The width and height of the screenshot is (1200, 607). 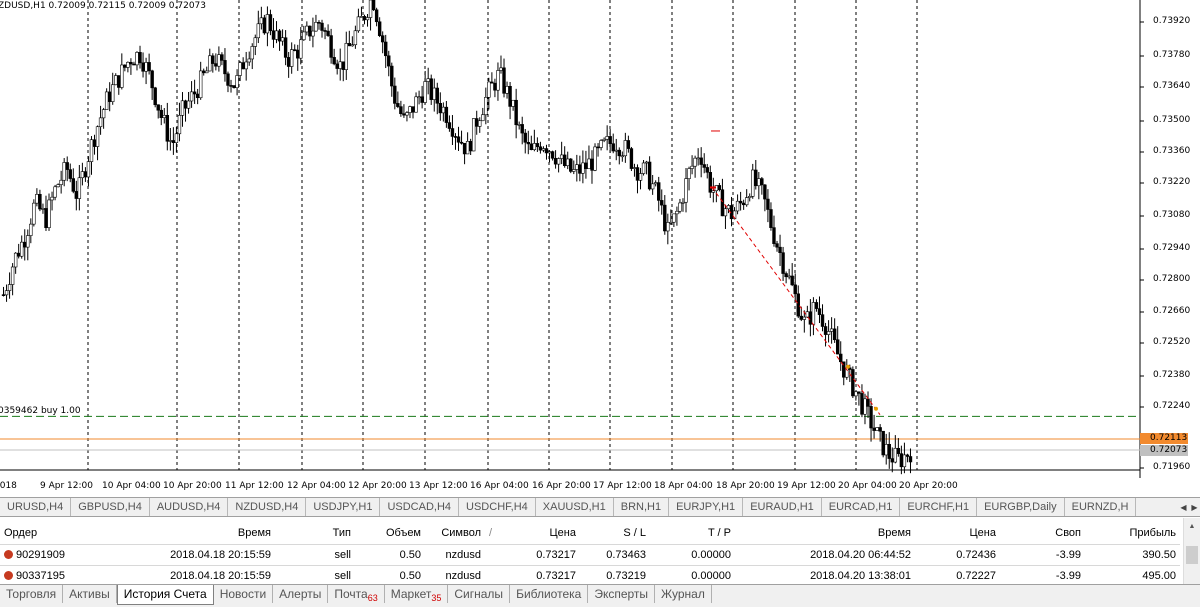 What do you see at coordinates (417, 594) in the screenshot?
I see `terminal-tab: Маркет35` at bounding box center [417, 594].